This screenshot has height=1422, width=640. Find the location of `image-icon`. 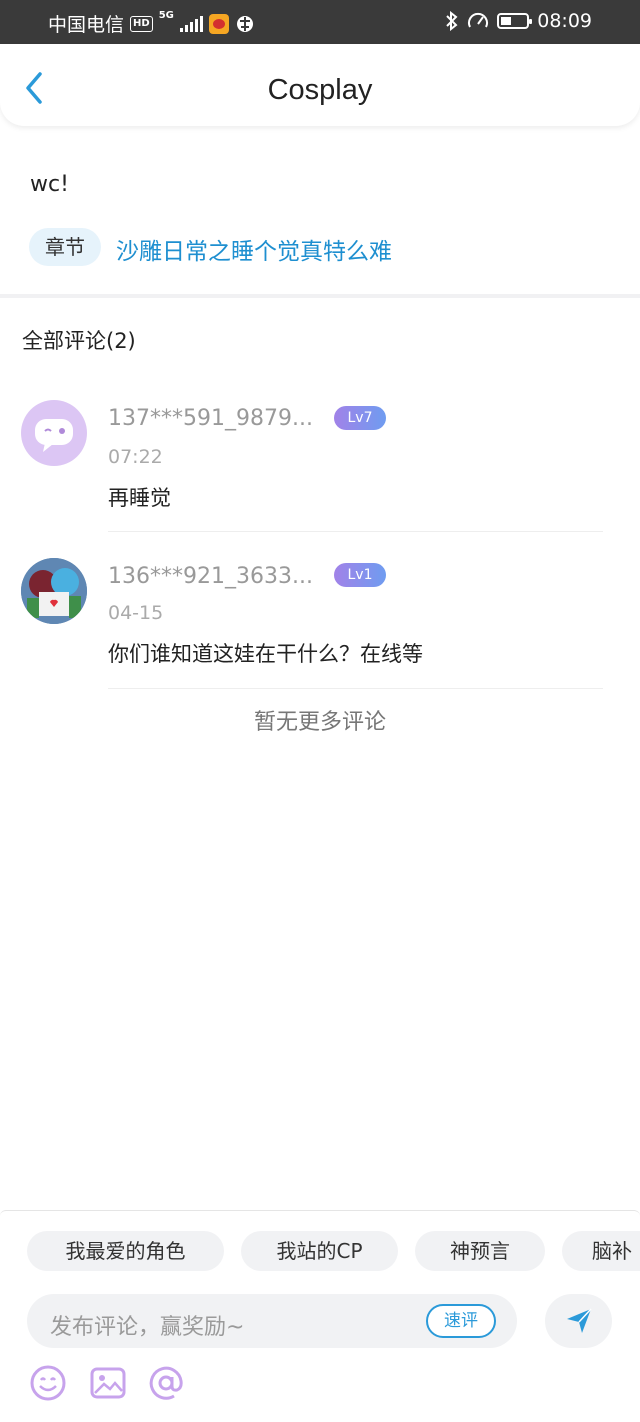

image-icon is located at coordinates (108, 1383).